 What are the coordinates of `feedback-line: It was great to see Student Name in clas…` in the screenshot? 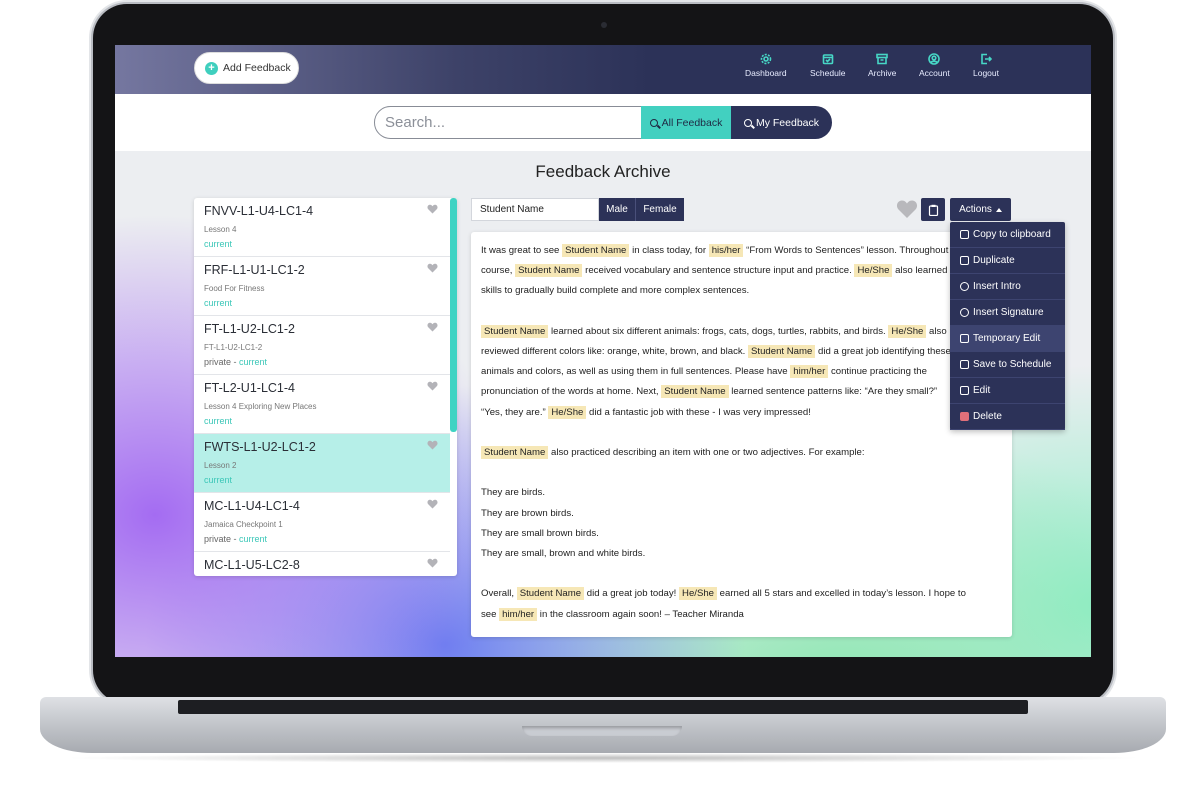 It's located at (741, 251).